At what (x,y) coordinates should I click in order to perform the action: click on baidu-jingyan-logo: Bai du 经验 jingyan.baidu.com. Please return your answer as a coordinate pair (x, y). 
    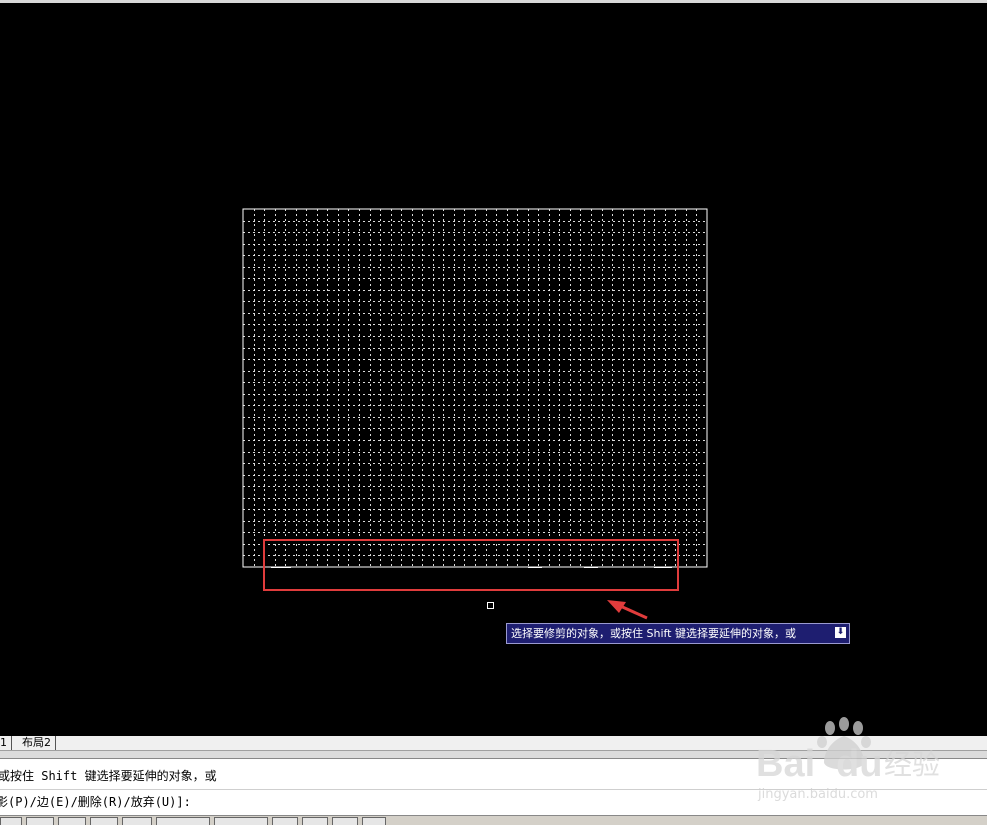
    Looking at the image, I should click on (848, 759).